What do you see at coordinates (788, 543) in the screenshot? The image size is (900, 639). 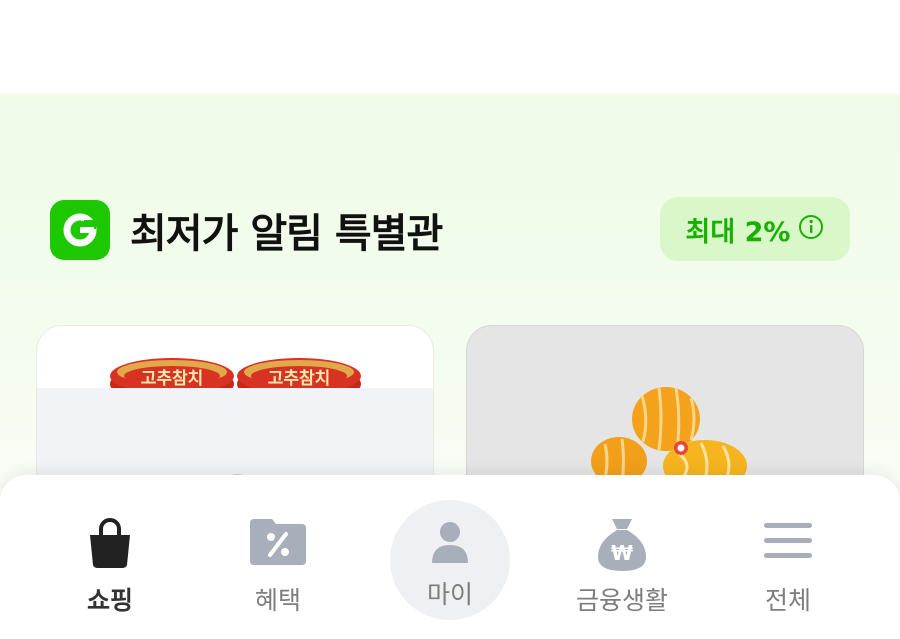 I see `menu-icon` at bounding box center [788, 543].